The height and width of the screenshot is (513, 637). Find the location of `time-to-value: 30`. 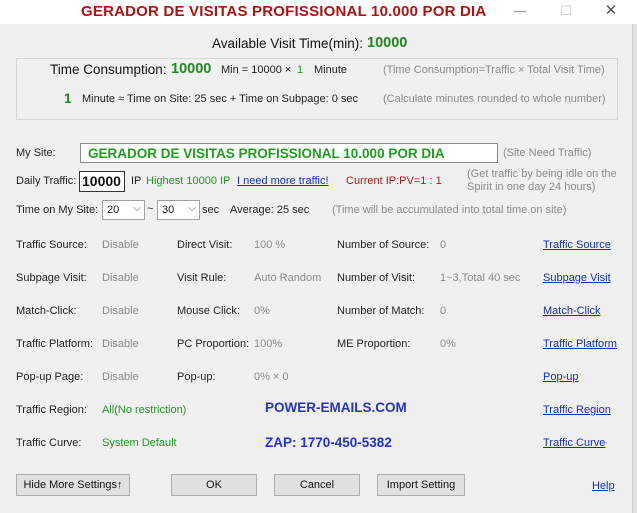

time-to-value: 30 is located at coordinates (168, 210).